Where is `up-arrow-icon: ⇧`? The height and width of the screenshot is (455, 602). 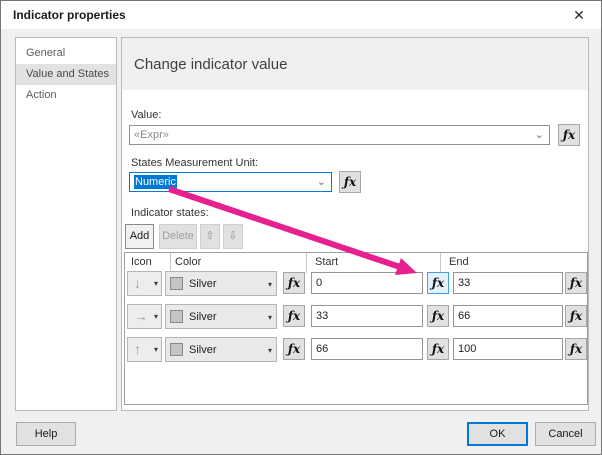 up-arrow-icon: ⇧ is located at coordinates (210, 236).